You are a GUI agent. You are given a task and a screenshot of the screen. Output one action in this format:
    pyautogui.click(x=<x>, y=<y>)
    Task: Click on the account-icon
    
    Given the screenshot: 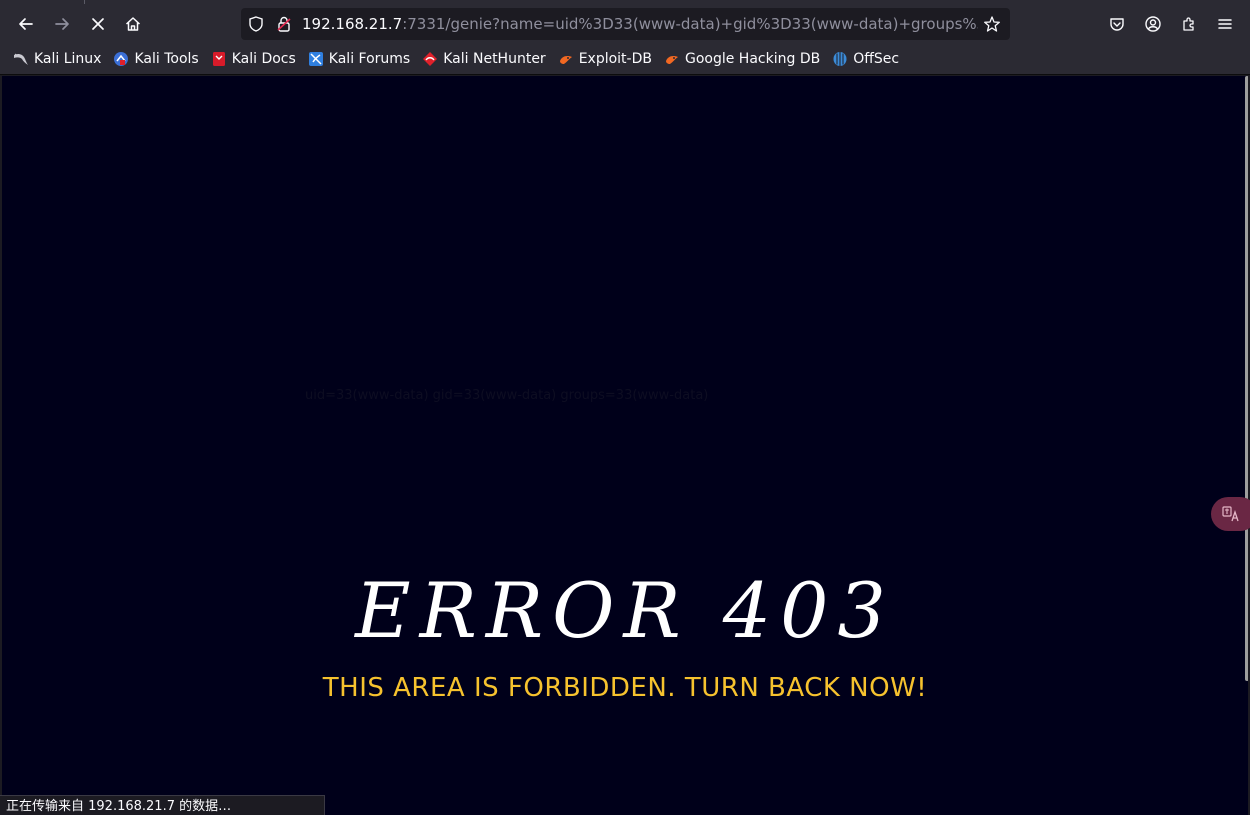 What is the action you would take?
    pyautogui.click(x=1153, y=24)
    